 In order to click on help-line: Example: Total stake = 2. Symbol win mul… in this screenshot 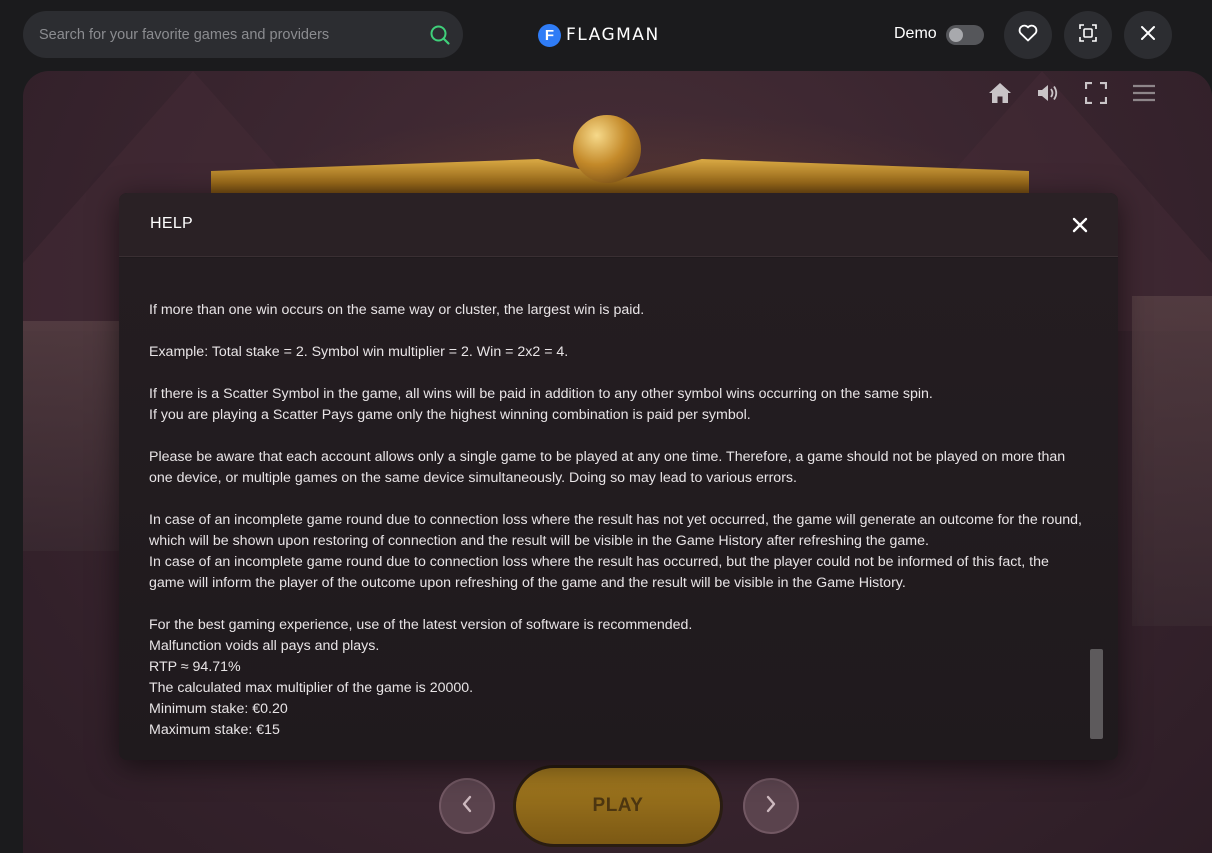, I will do `click(359, 352)`.